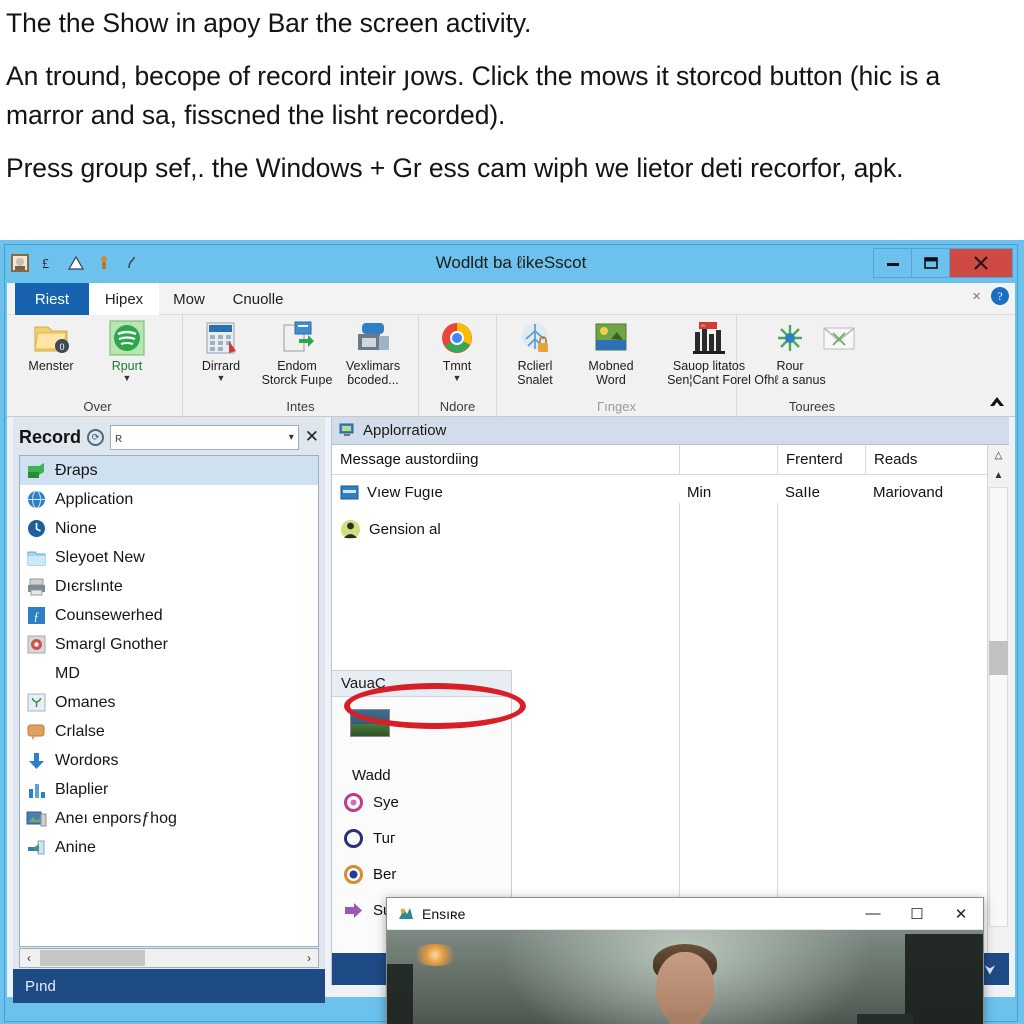 This screenshot has height=1024, width=1024. I want to click on video-maximize-button: ☐, so click(917, 914).